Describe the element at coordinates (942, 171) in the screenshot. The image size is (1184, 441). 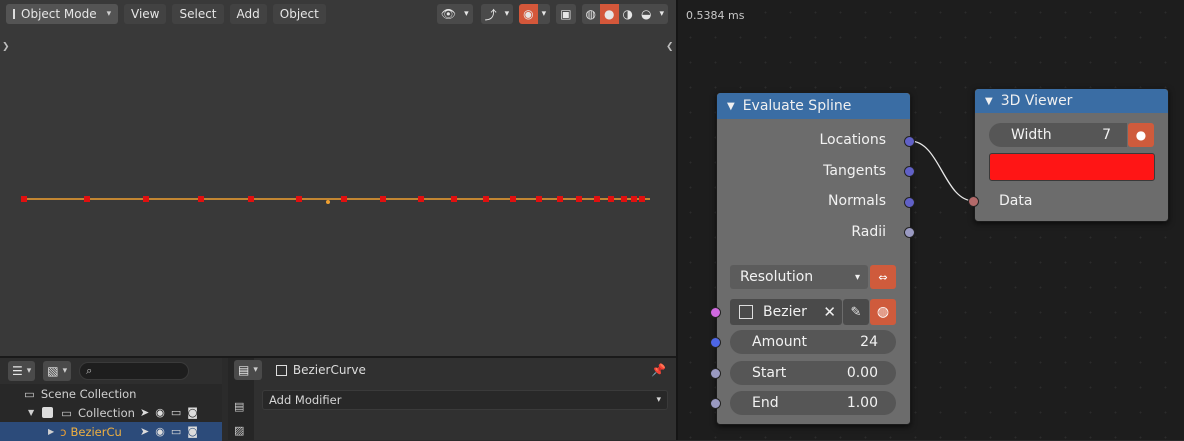
I see `locations-to-data-link` at that location.